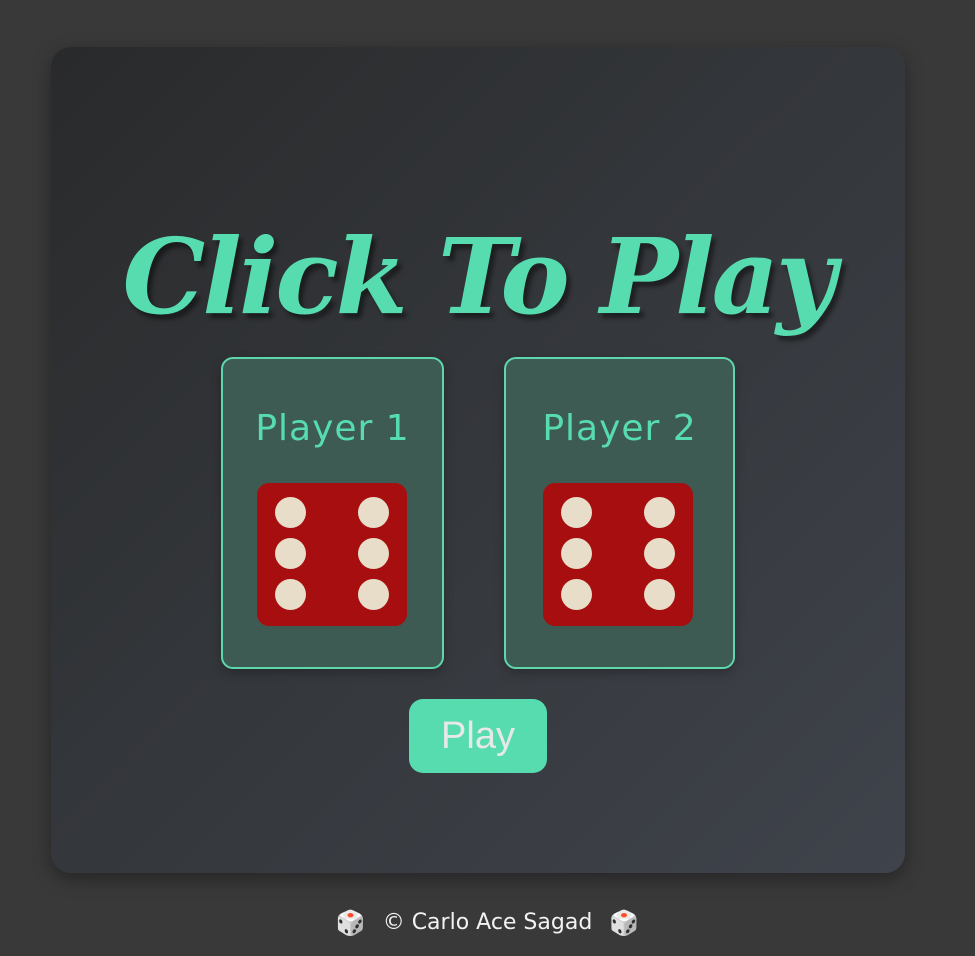 This screenshot has height=956, width=975. I want to click on player-2-panel: Player 2, so click(619, 513).